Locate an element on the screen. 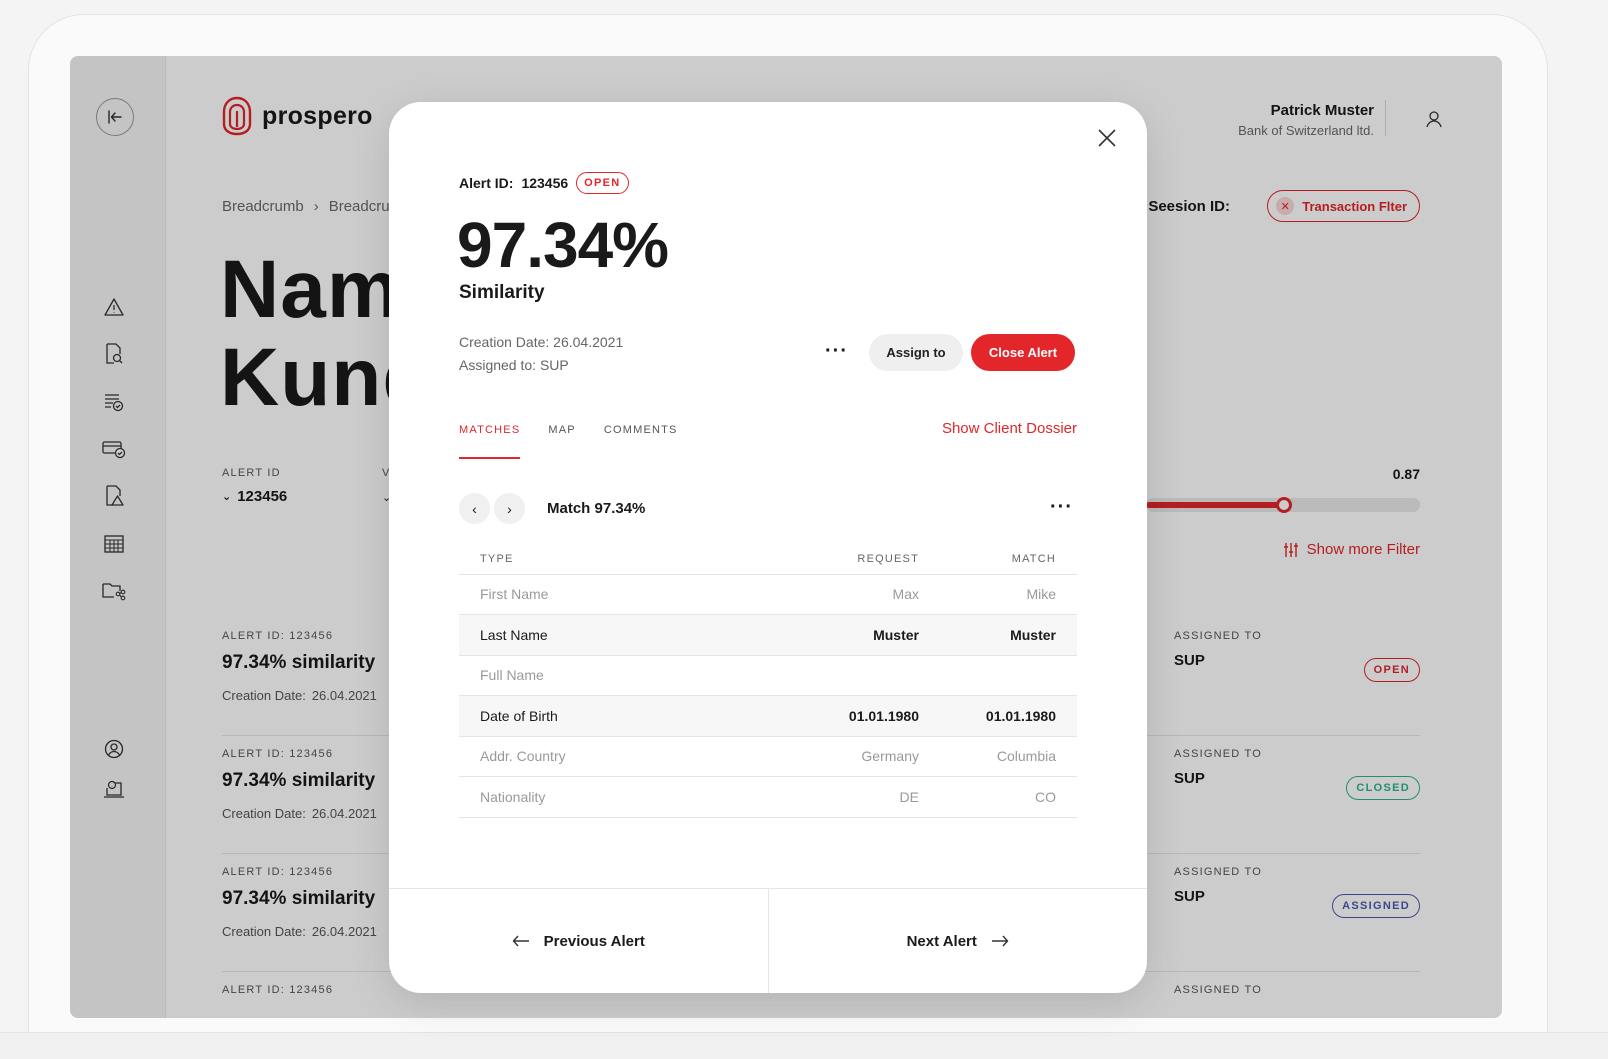  chevron-right-icon: › is located at coordinates (509, 508).